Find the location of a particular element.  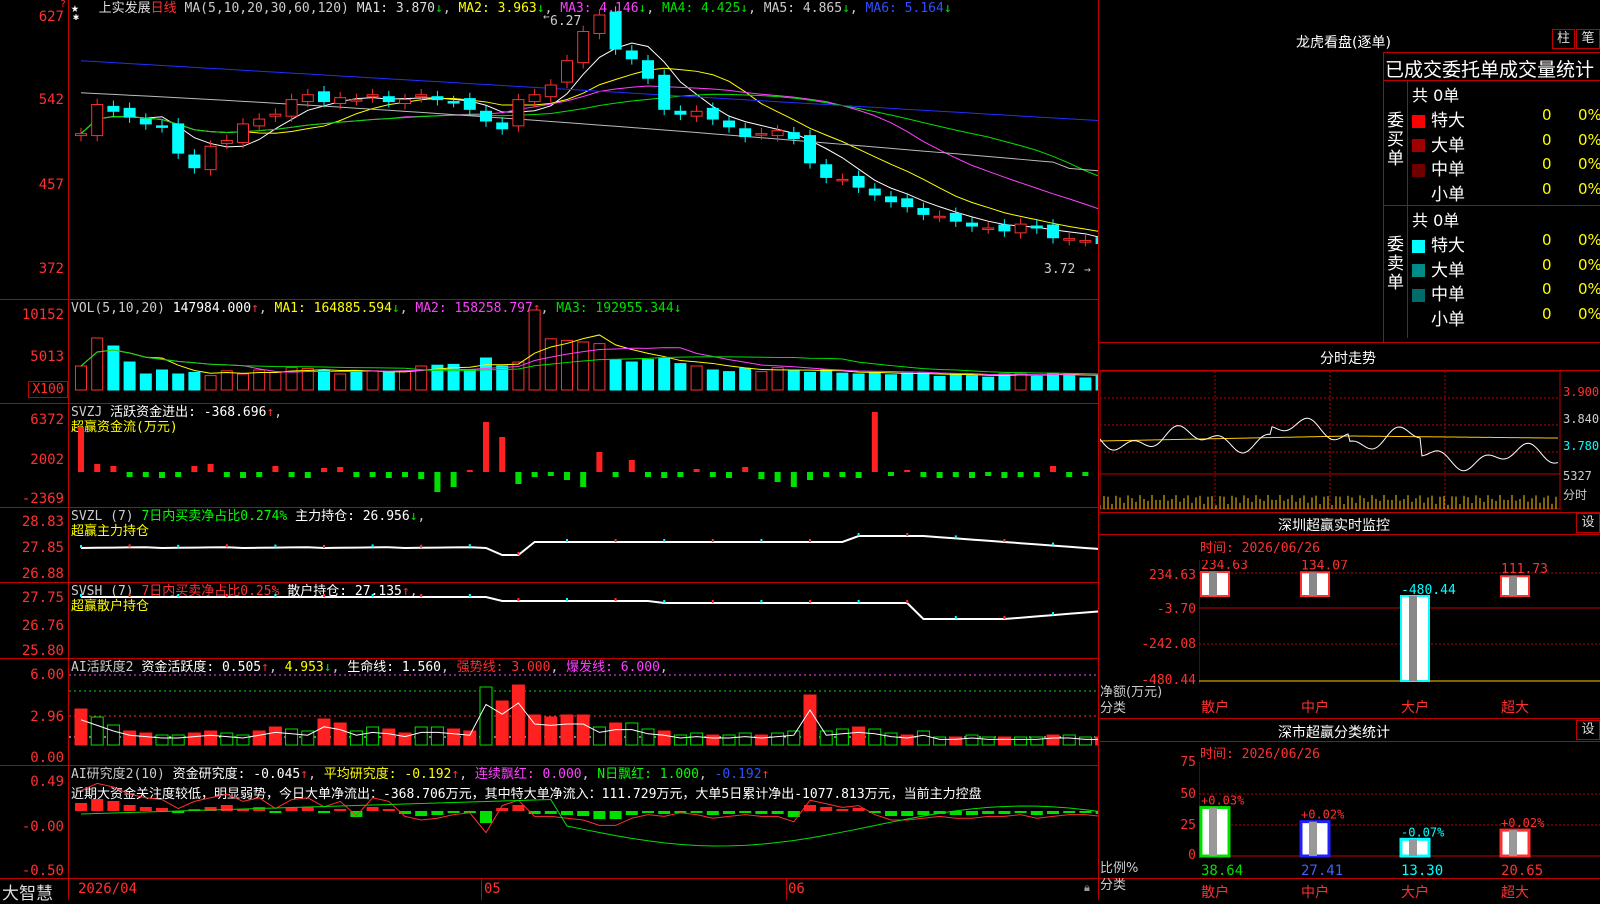

buy-row-2: 中单 0 0% is located at coordinates (1506, 167).